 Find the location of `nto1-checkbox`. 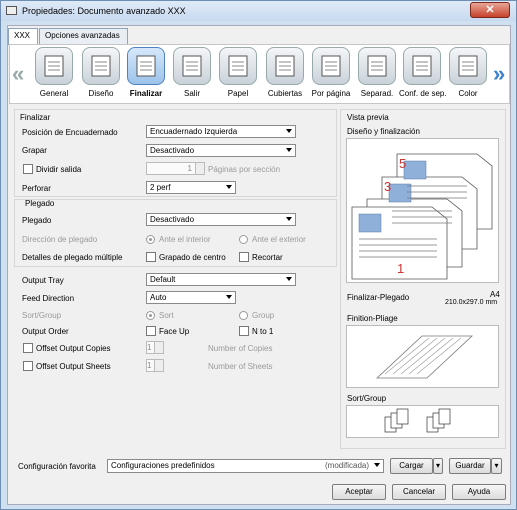

nto1-checkbox is located at coordinates (244, 331).